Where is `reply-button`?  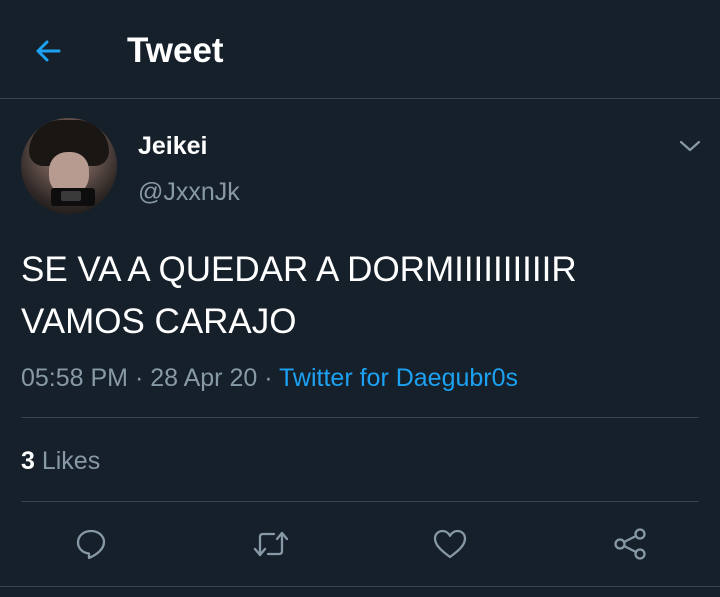
reply-button is located at coordinates (91, 544).